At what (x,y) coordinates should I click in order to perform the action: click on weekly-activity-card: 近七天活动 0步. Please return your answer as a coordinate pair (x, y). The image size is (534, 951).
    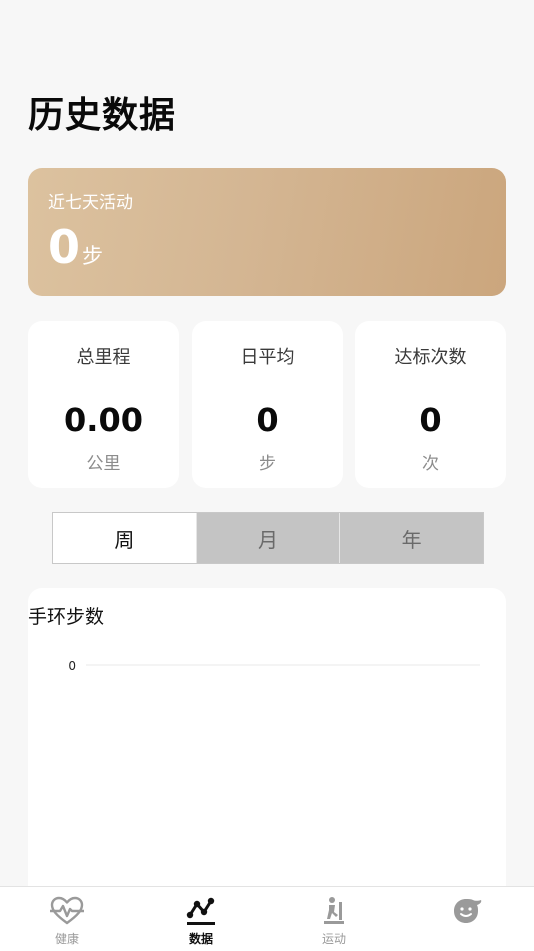
    Looking at the image, I should click on (267, 232).